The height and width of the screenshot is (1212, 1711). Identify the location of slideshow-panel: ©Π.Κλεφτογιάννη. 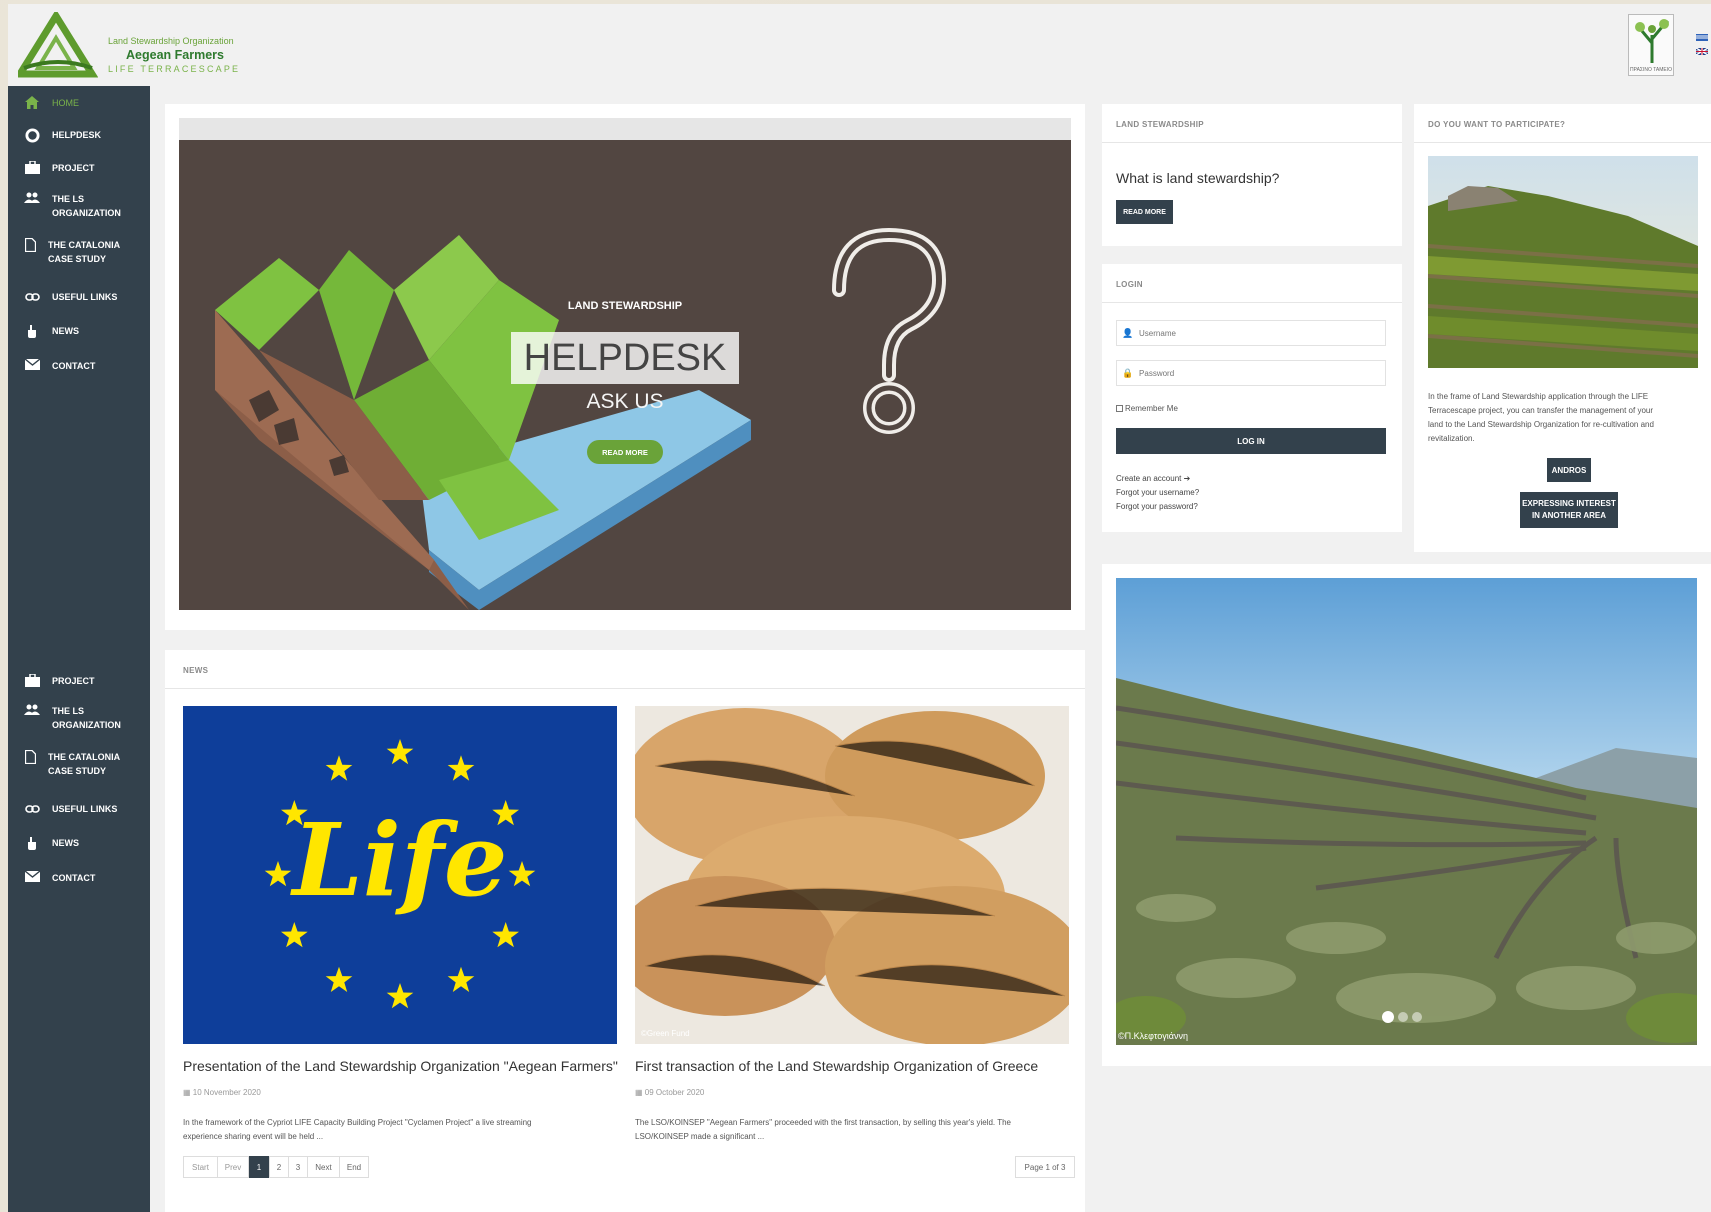
(1406, 815).